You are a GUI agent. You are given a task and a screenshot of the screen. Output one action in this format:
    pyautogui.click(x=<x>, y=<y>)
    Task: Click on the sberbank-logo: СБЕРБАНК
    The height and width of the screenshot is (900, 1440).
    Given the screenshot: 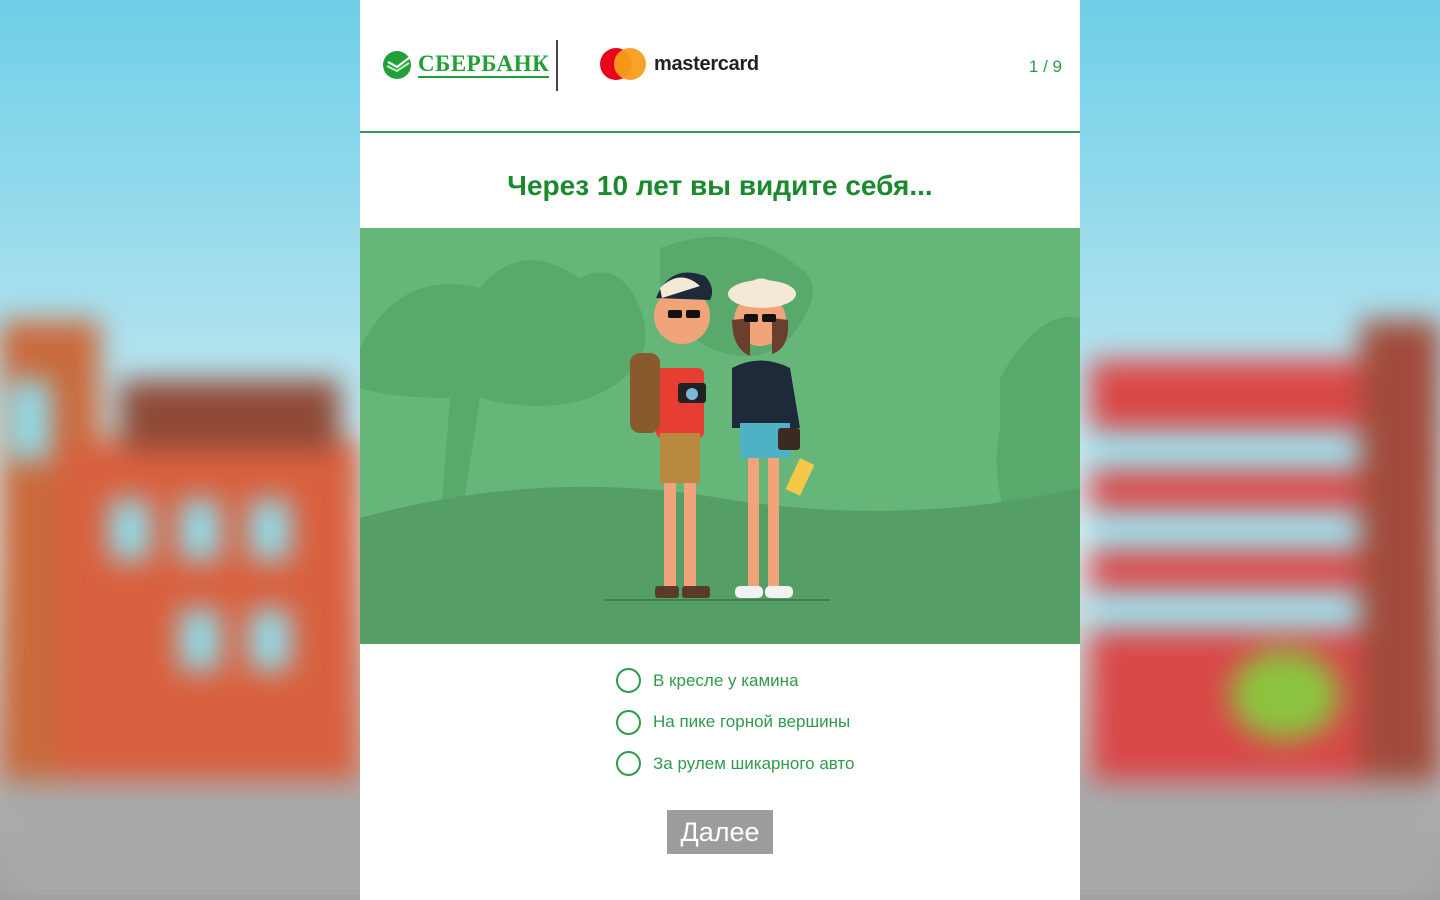 What is the action you would take?
    pyautogui.click(x=466, y=65)
    